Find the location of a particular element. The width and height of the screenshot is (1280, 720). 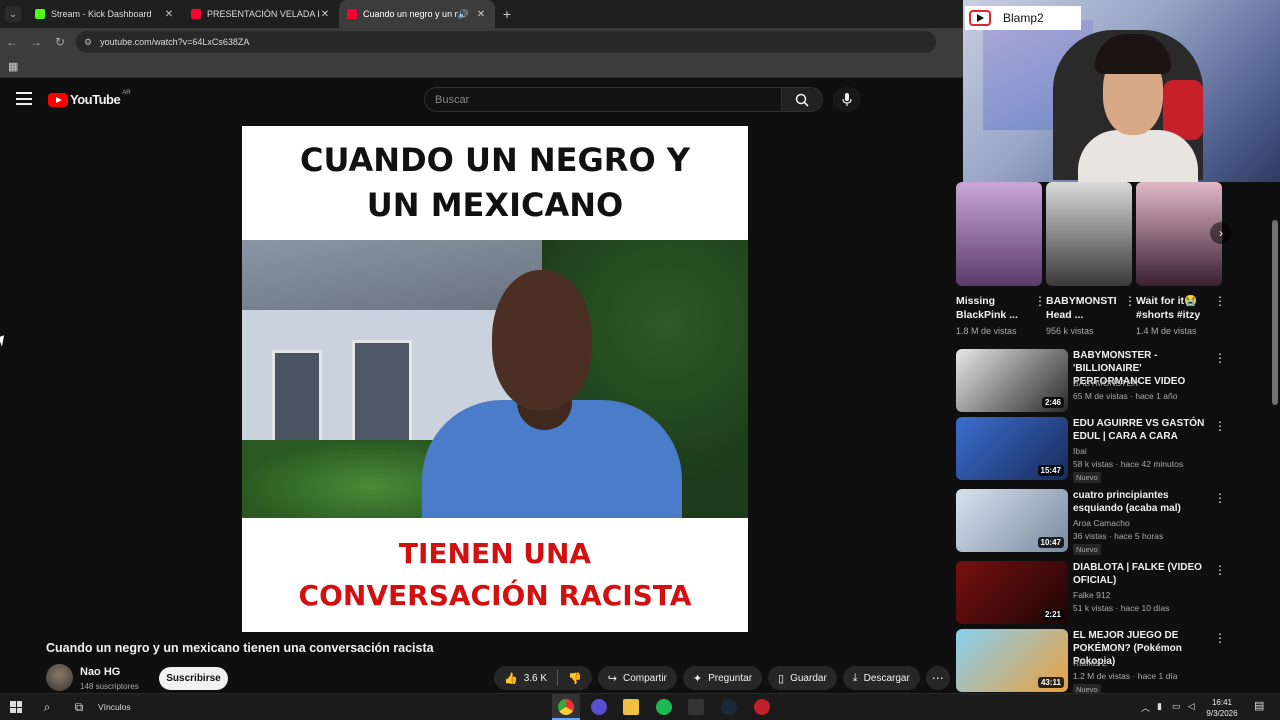

system-clock: 16:41 9/3/2026 is located at coordinates (1222, 708).